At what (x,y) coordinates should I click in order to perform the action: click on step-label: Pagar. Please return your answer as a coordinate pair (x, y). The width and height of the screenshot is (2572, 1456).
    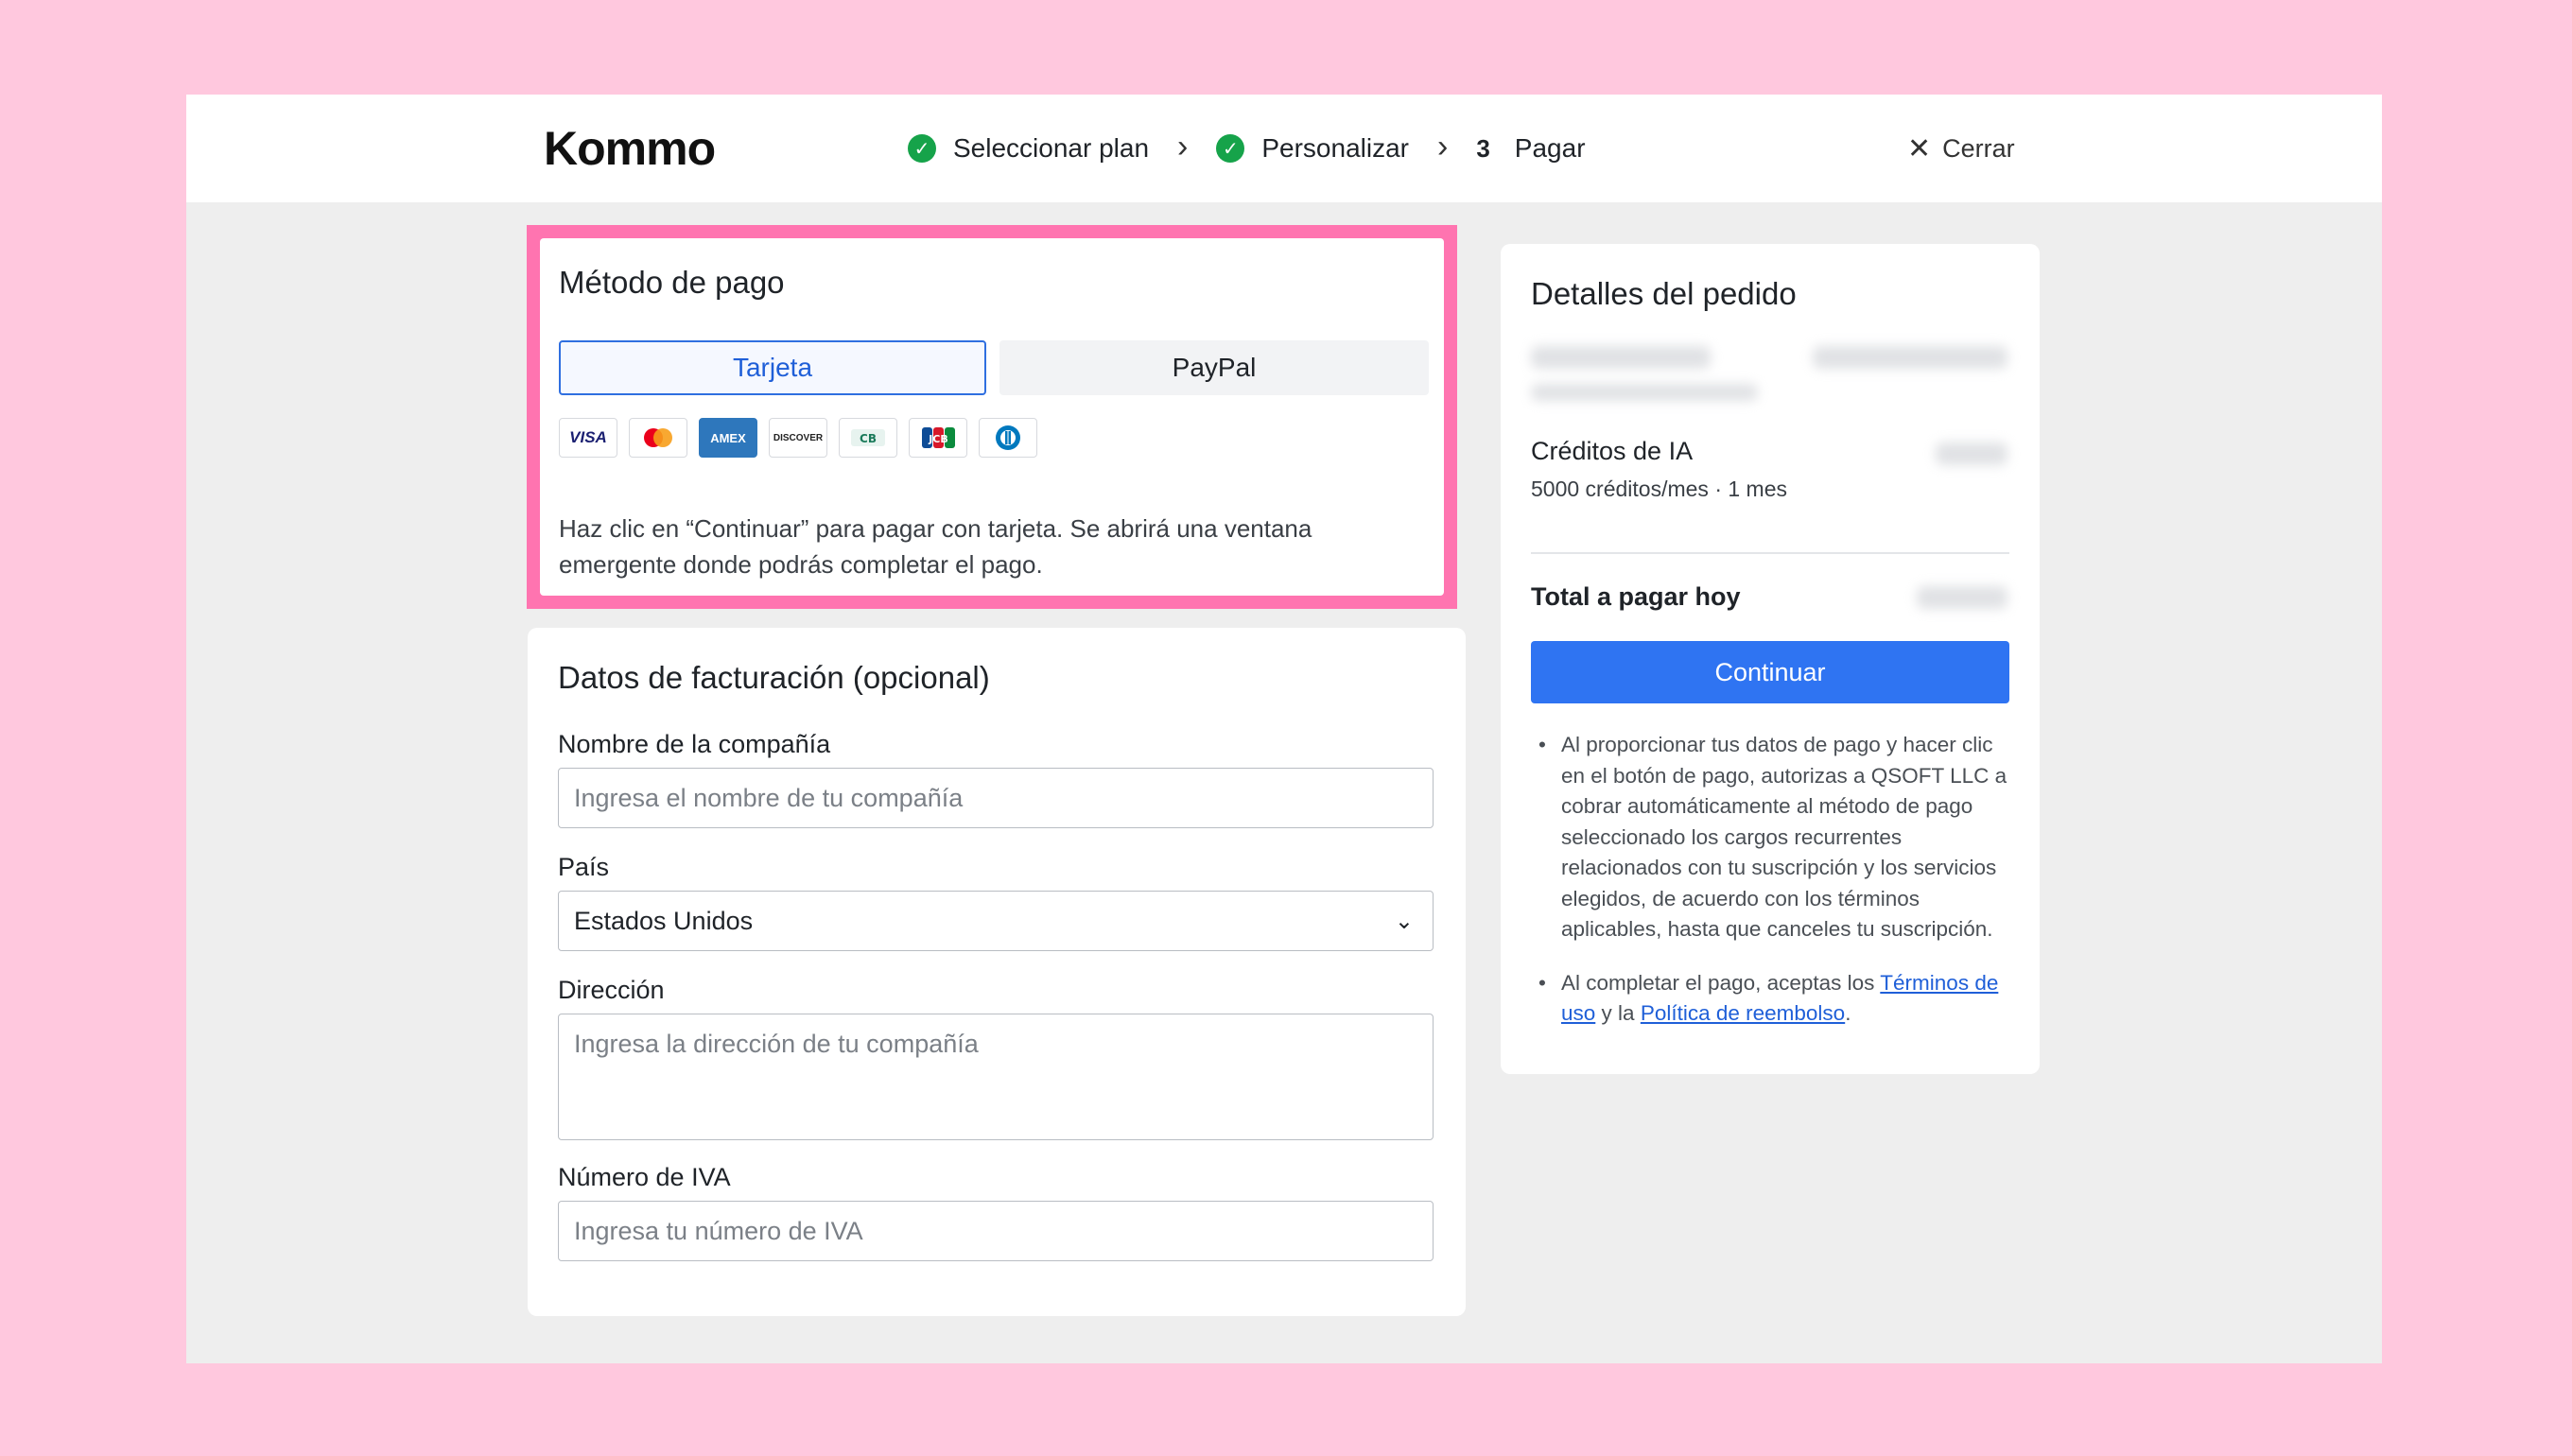
    Looking at the image, I should click on (1550, 148).